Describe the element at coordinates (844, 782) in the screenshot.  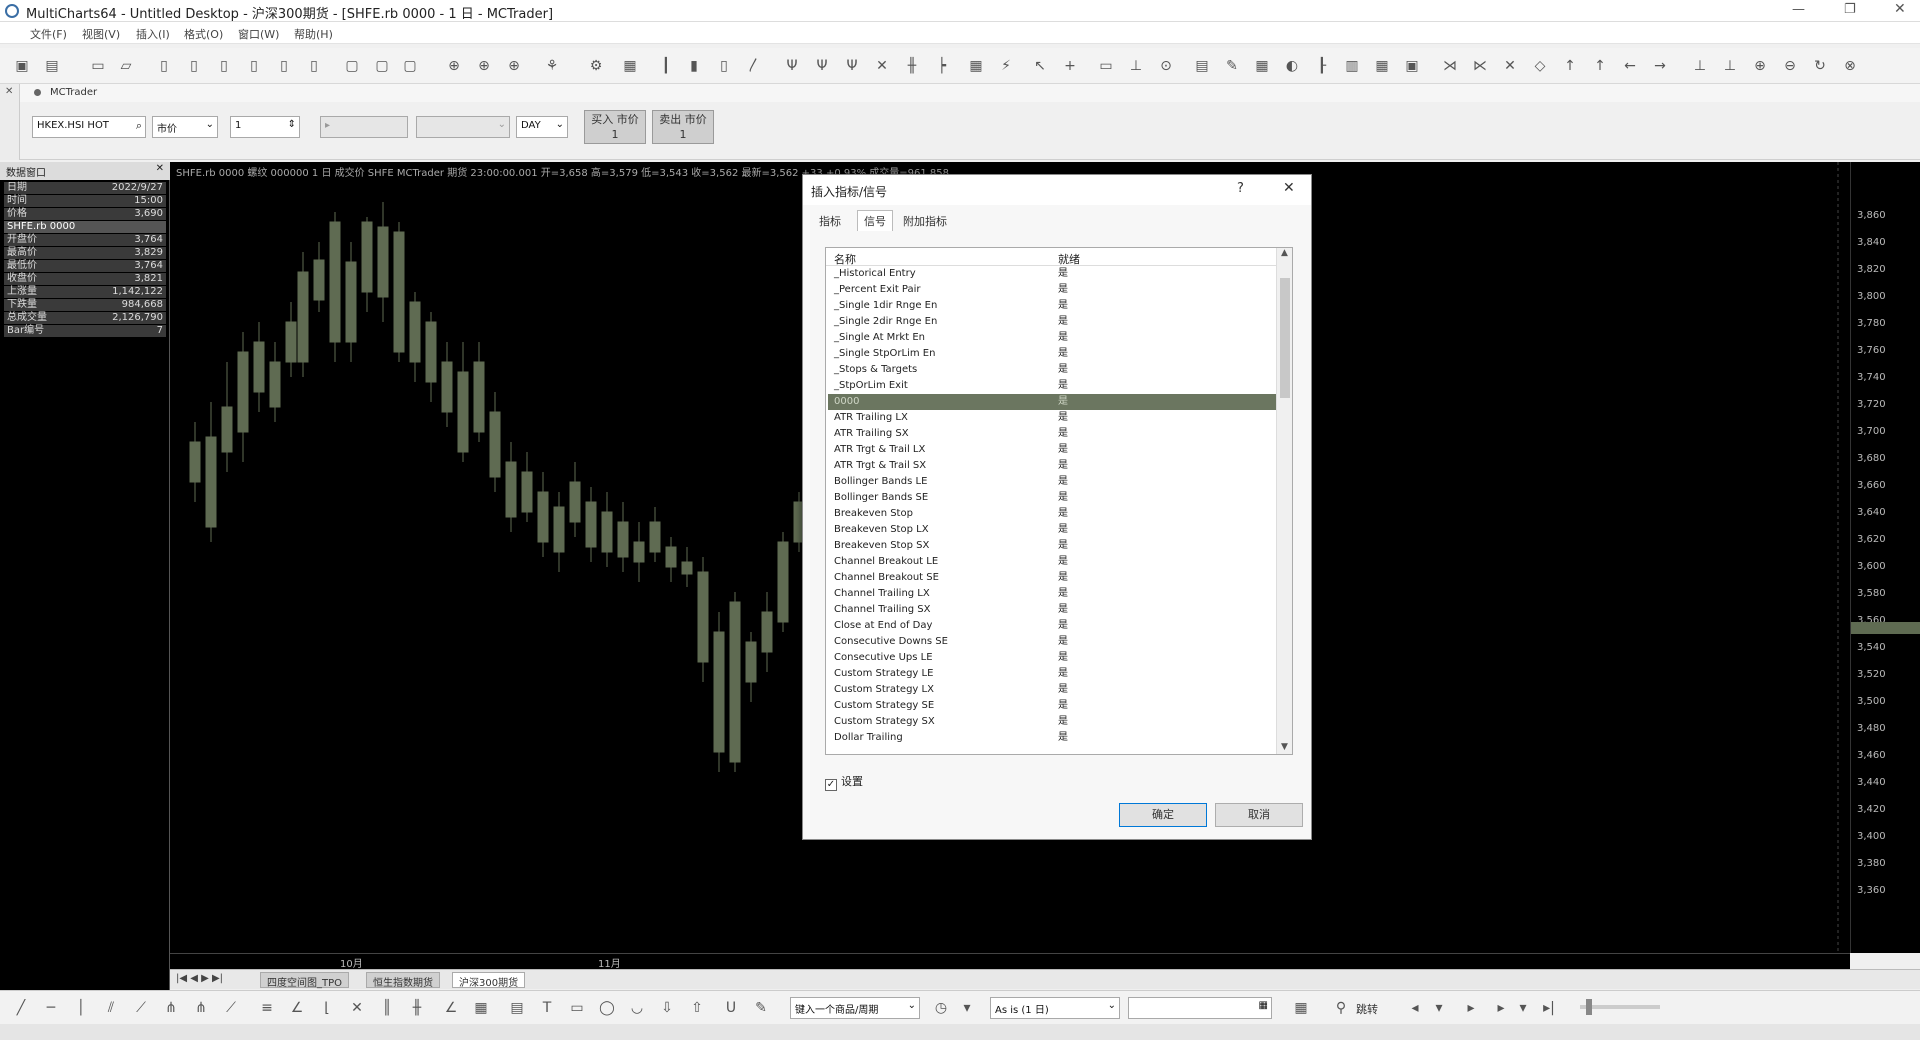
I see `settings-checkbox: ✓ 设置` at that location.